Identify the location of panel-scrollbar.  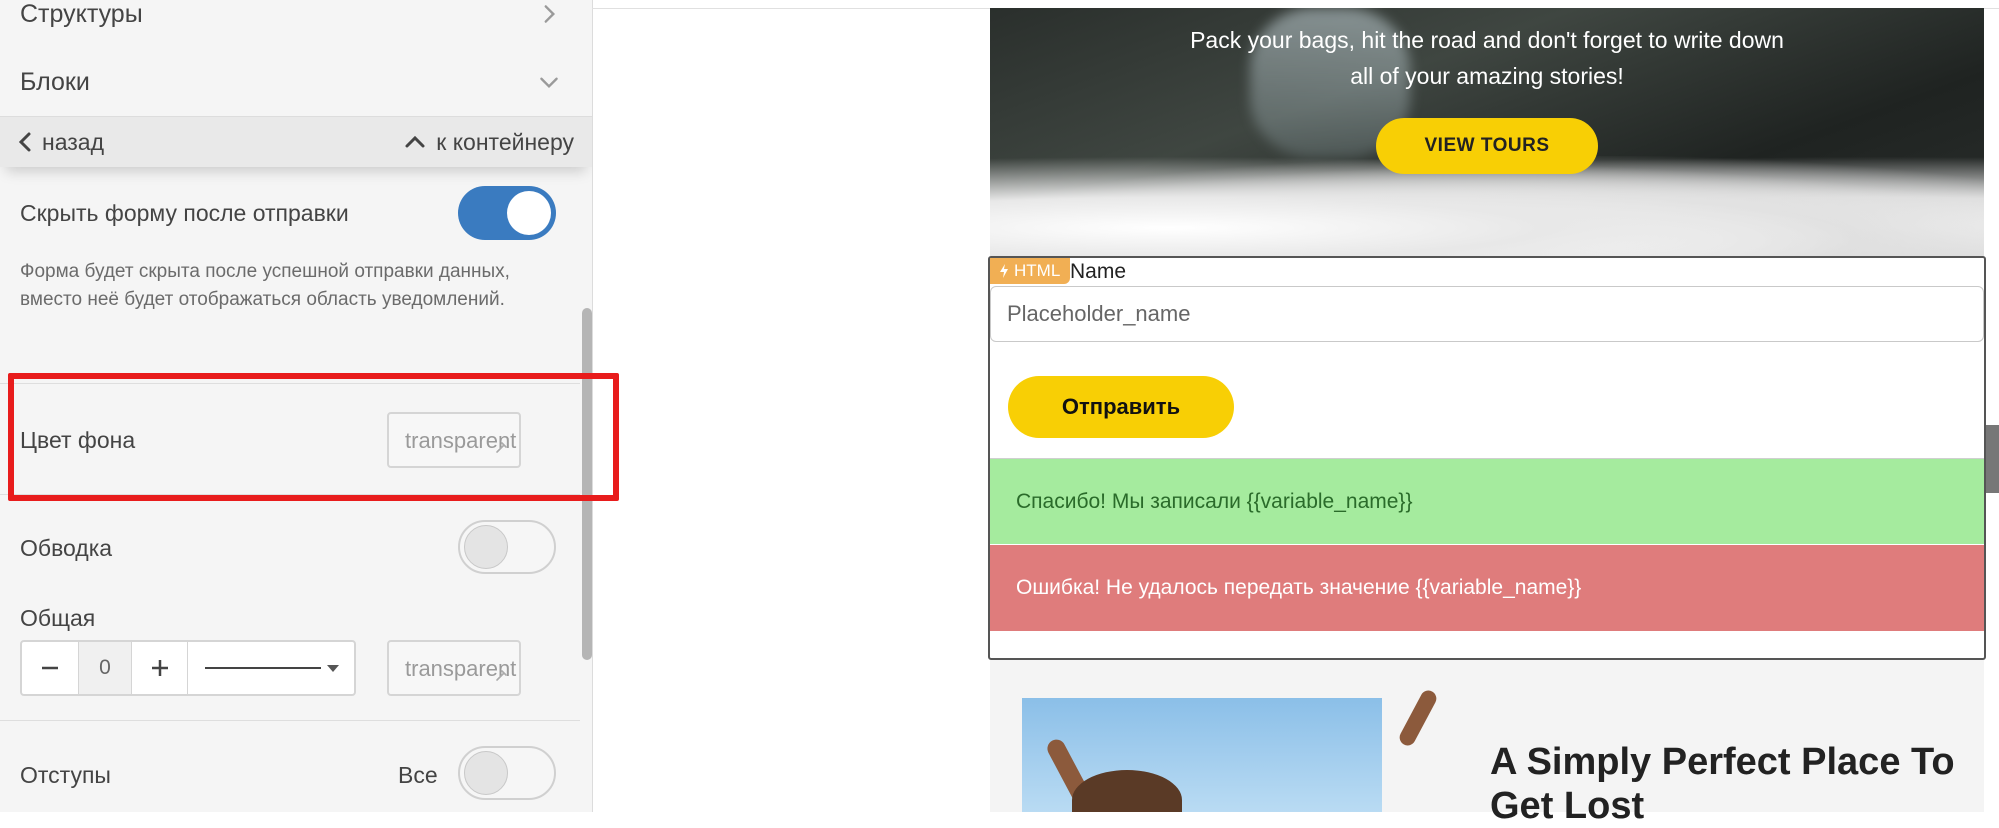
(587, 484).